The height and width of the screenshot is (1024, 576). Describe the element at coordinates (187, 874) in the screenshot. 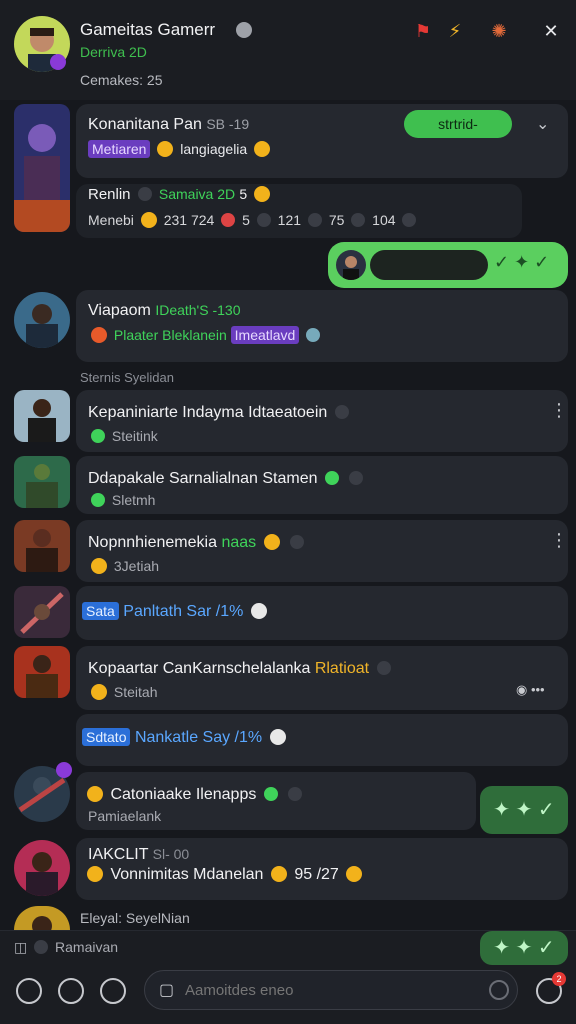

I see `list-item-line: Vonnimitas Mdanelan` at that location.